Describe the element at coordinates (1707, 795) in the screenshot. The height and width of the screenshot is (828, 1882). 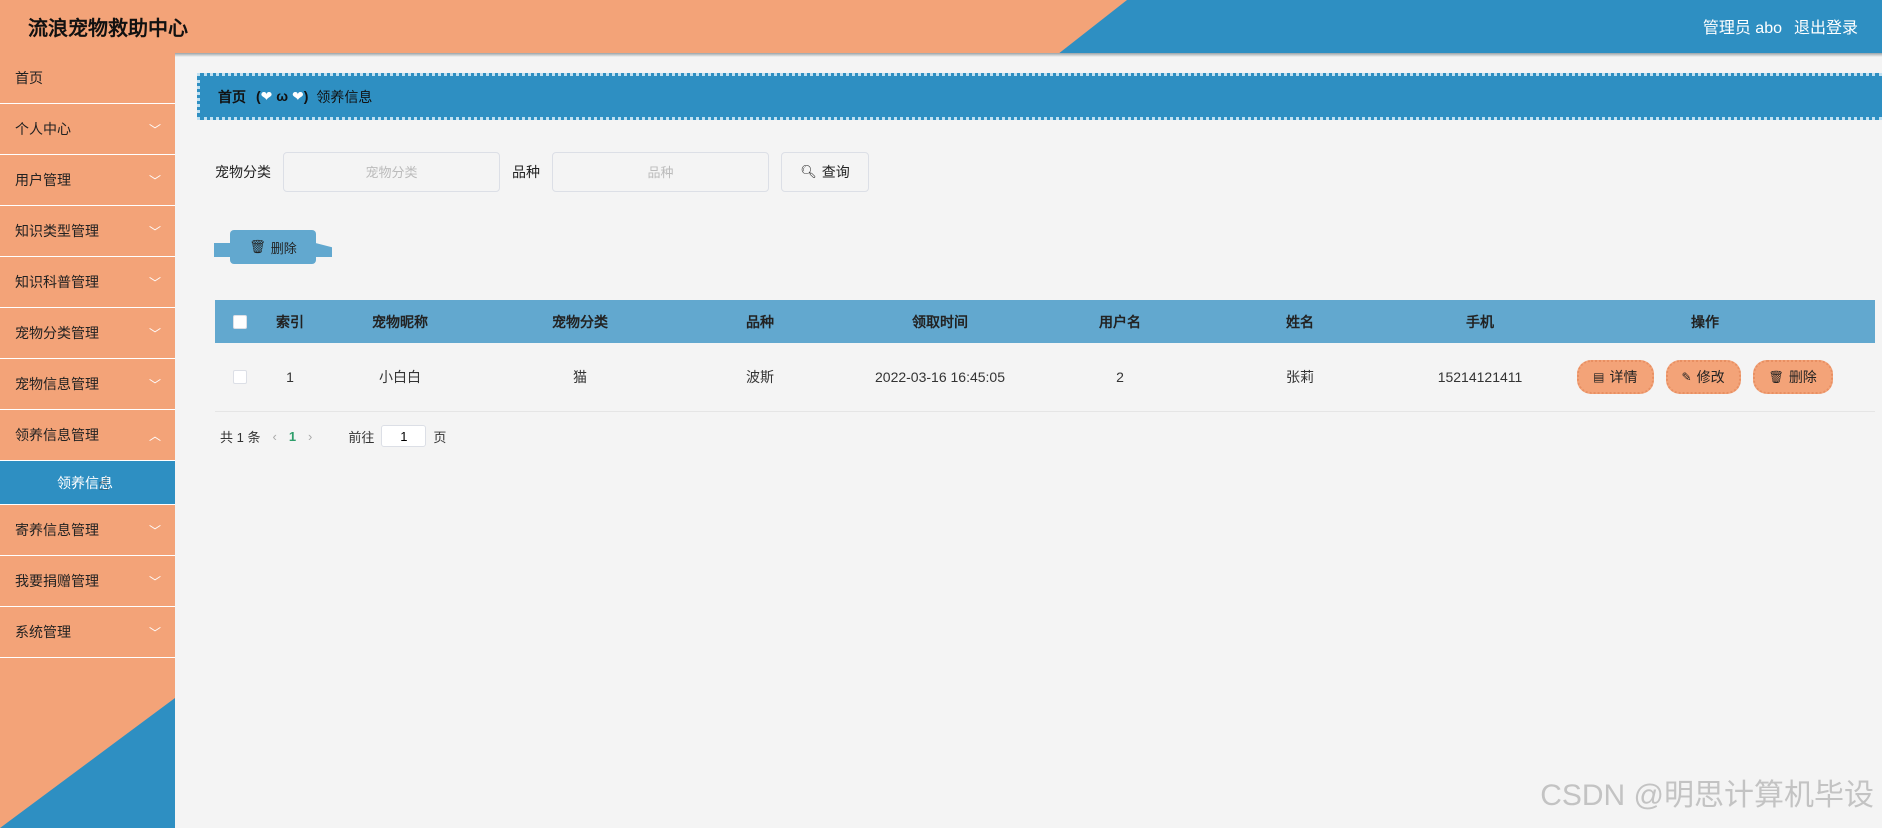
I see `watermark: CSDN @明思计算机毕设` at that location.